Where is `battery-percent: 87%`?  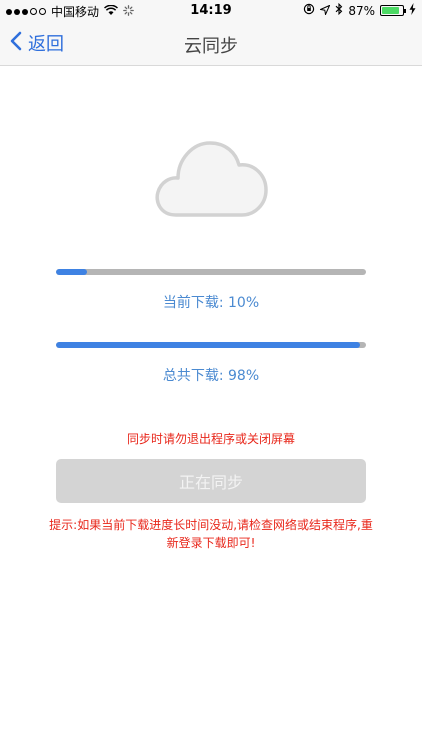 battery-percent: 87% is located at coordinates (361, 10).